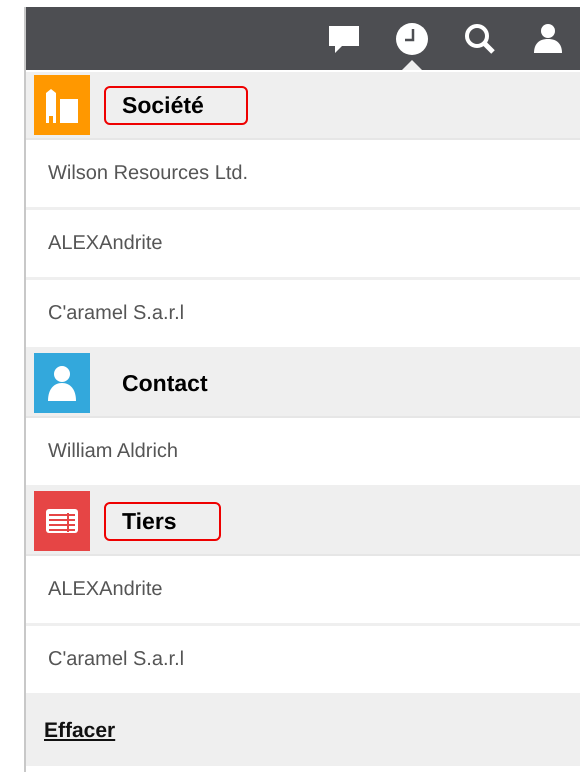 The image size is (580, 772). Describe the element at coordinates (80, 731) in the screenshot. I see `clear-link: Effacer` at that location.